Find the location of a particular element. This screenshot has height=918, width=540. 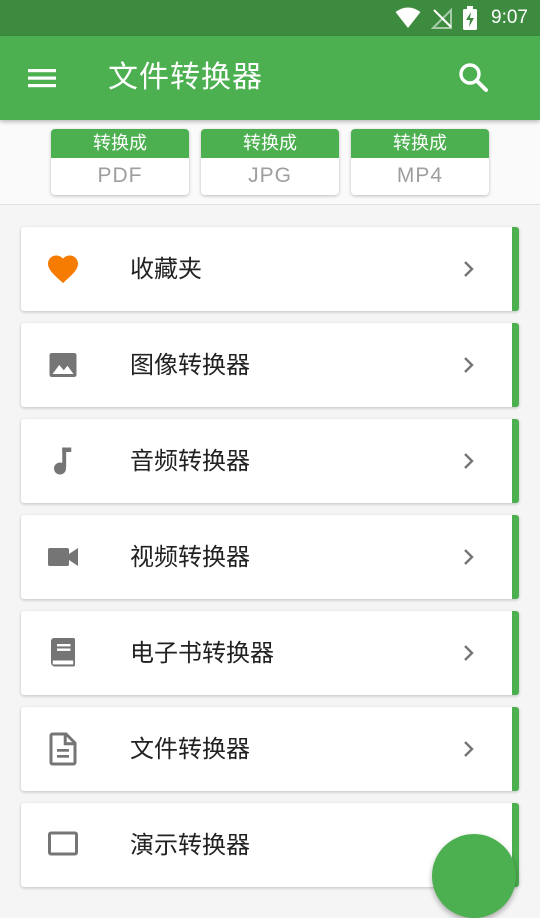

hamburger-menu-icon is located at coordinates (42, 78).